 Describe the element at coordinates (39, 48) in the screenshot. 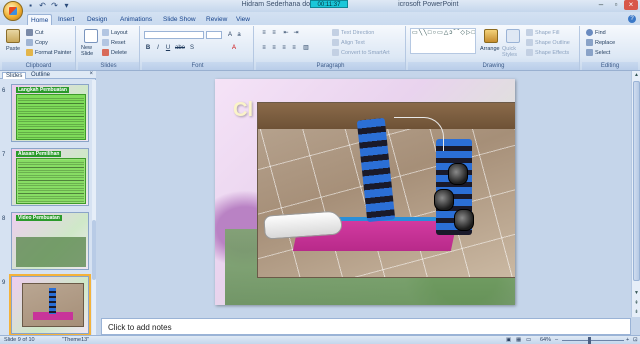

I see `clipboard-group: Paste Cut Copy Format Painter Clipboard` at that location.